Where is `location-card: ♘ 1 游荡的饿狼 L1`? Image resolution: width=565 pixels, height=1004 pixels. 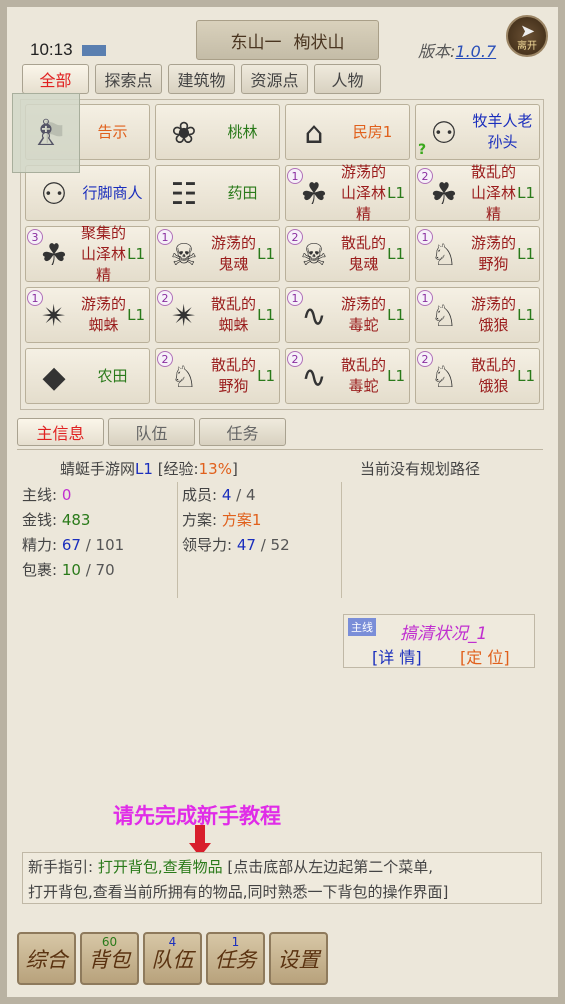 location-card: ♘ 1 游荡的饿狼 L1 is located at coordinates (477, 315).